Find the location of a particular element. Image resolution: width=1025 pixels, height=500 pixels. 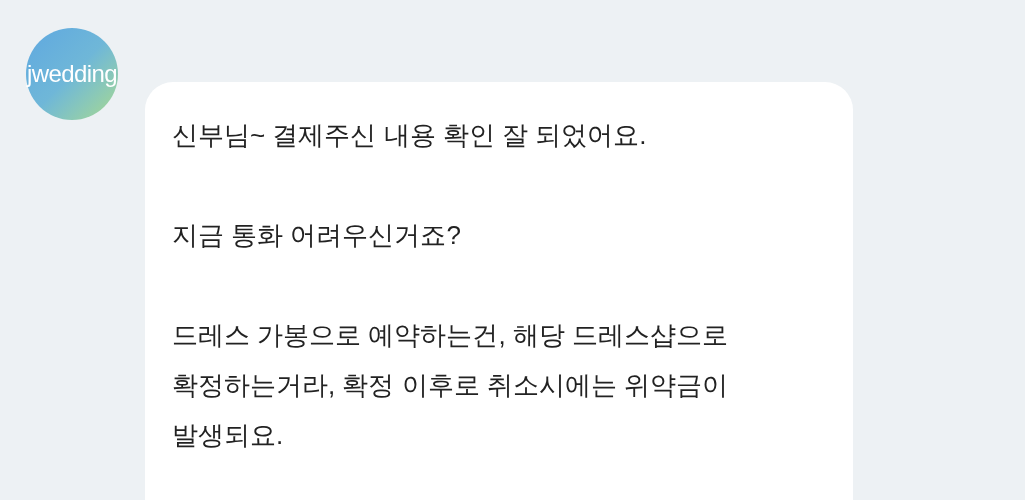

logo-text: jwedding is located at coordinates (72, 74).